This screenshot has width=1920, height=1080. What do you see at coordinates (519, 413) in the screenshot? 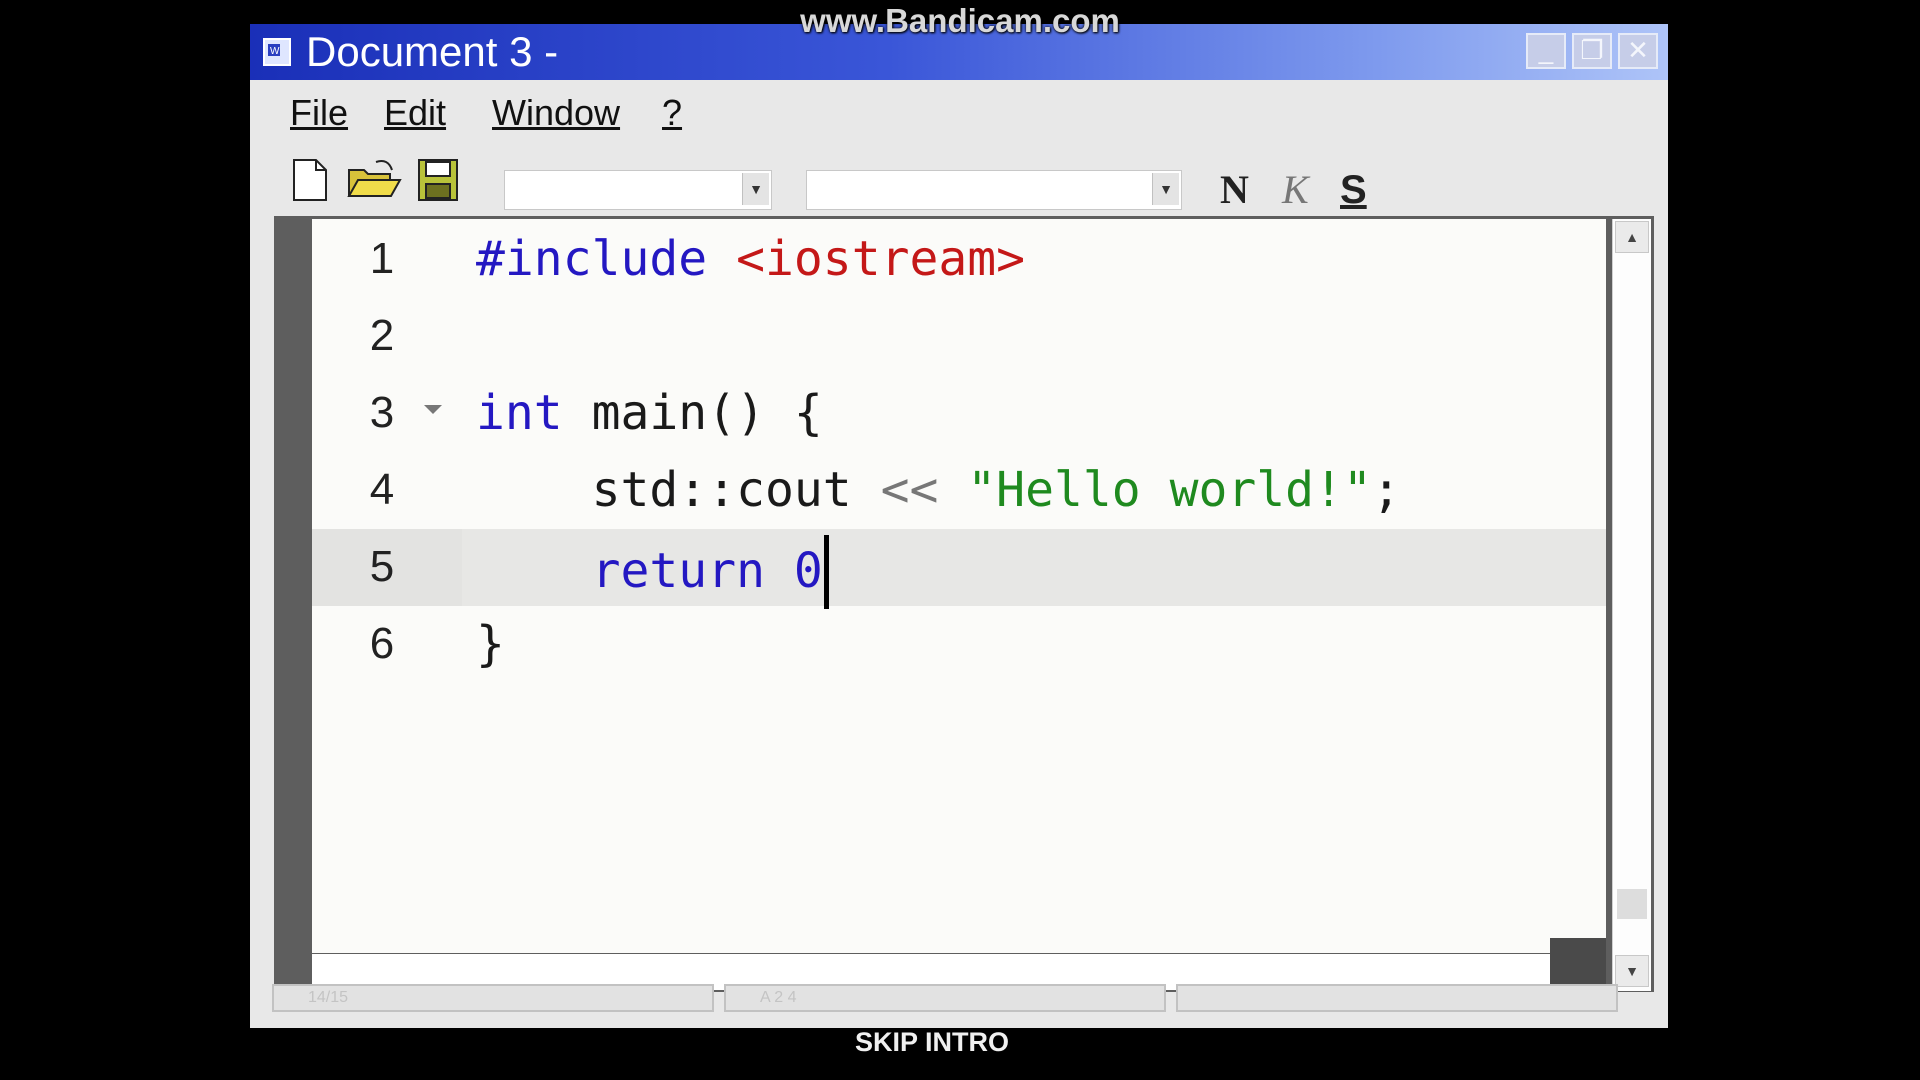
I see `keyword-token: int` at bounding box center [519, 413].